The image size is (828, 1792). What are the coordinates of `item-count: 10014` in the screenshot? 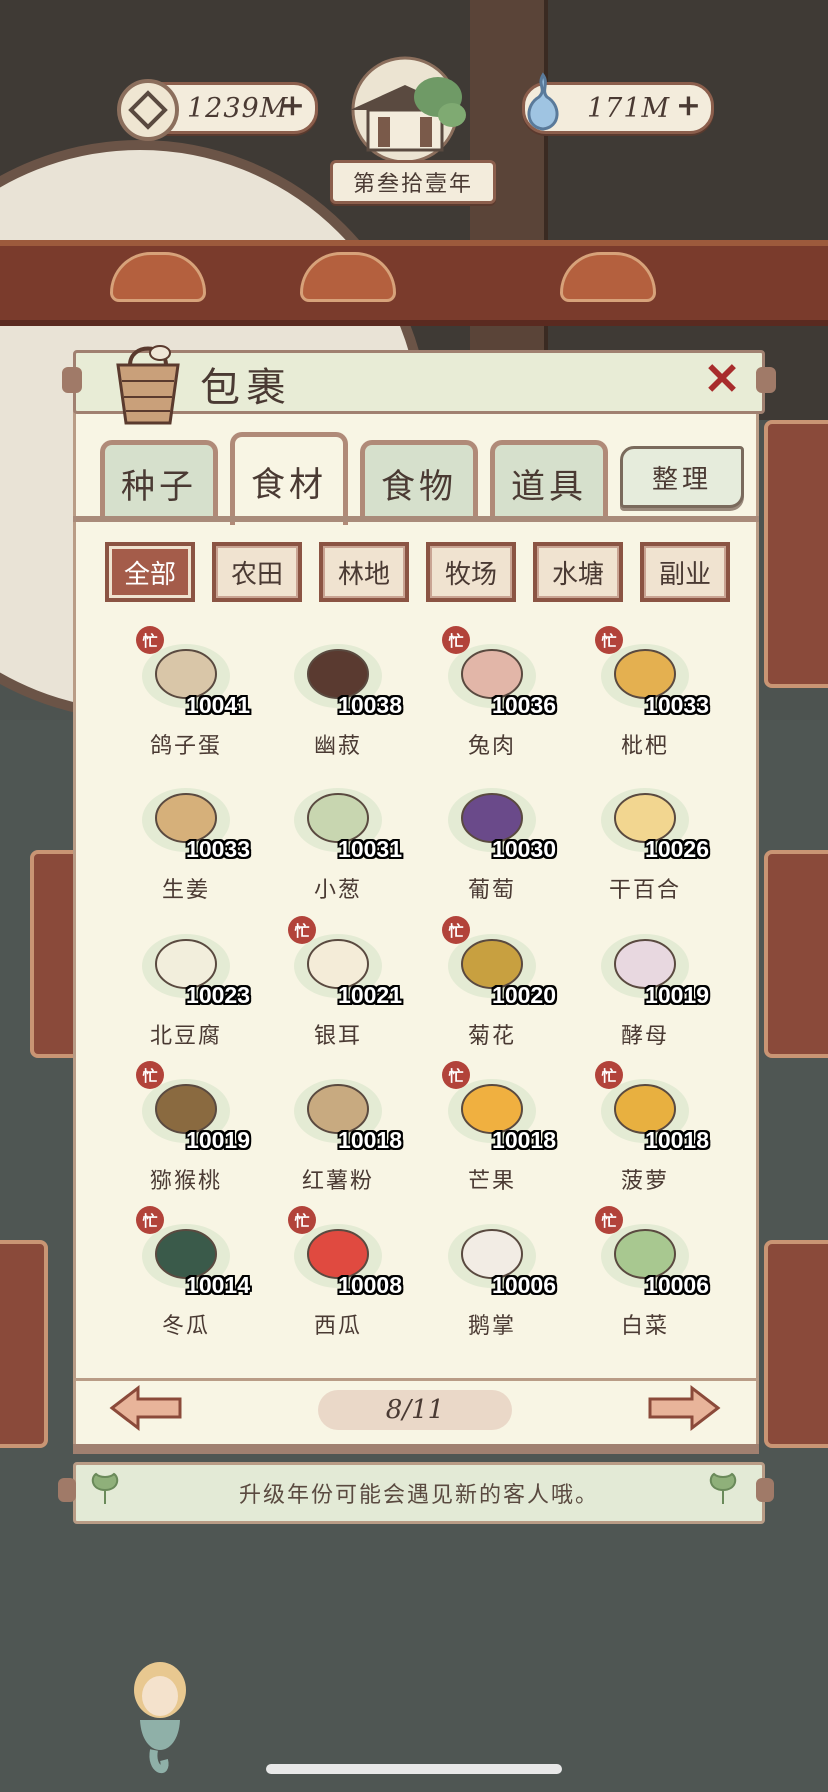 It's located at (218, 1285).